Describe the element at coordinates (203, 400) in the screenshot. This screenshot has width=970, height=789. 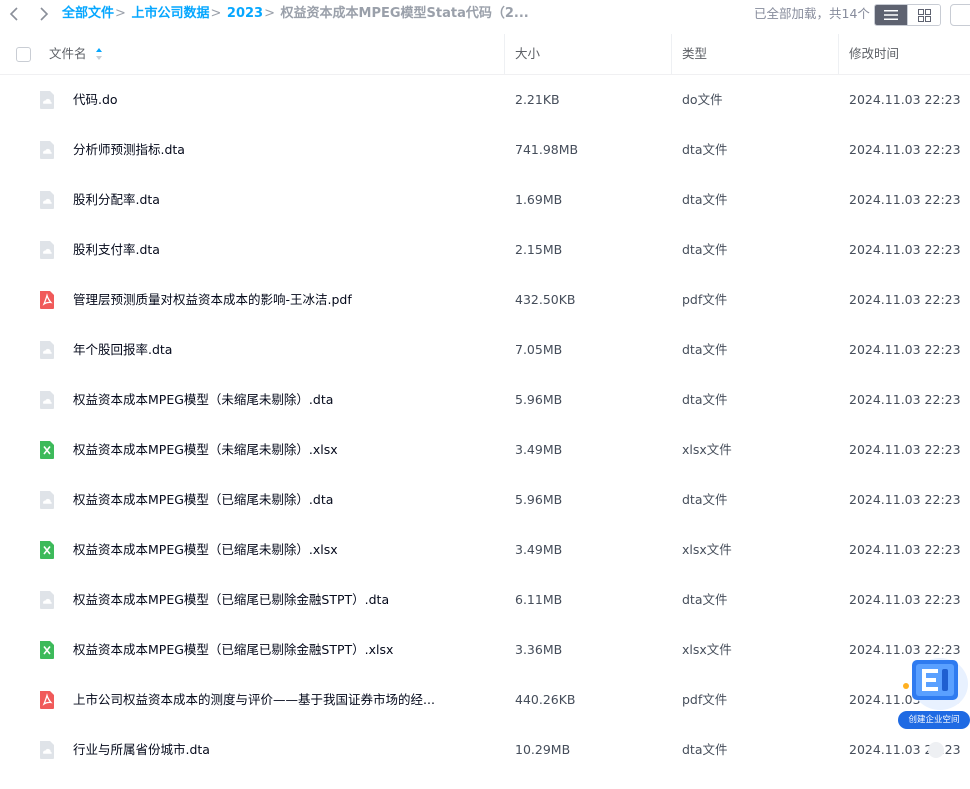
I see `file-name: 权益资本成本MPEG模型（未缩尾未剔除）.dta` at that location.